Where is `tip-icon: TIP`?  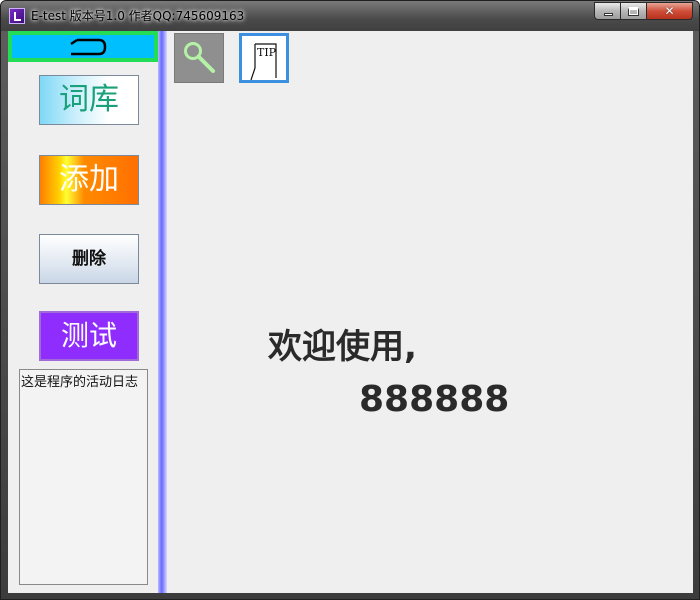
tip-icon: TIP is located at coordinates (263, 61).